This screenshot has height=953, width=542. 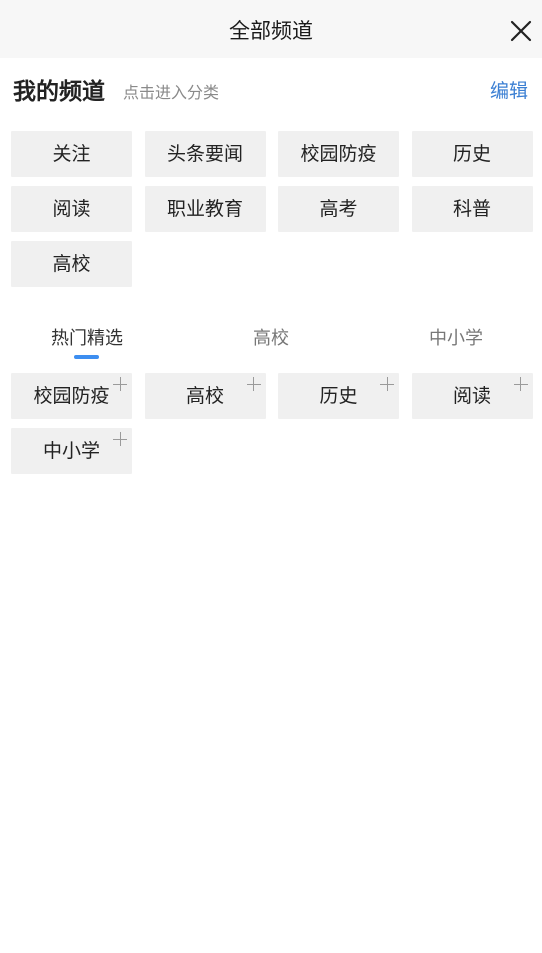 I want to click on my-channels-hint: 点击进入分类, so click(x=171, y=92).